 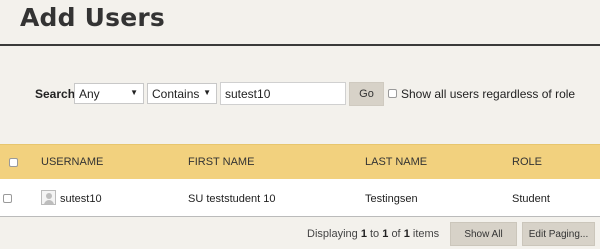 I want to click on column-header-first-name: FIRST NAME, so click(x=221, y=162).